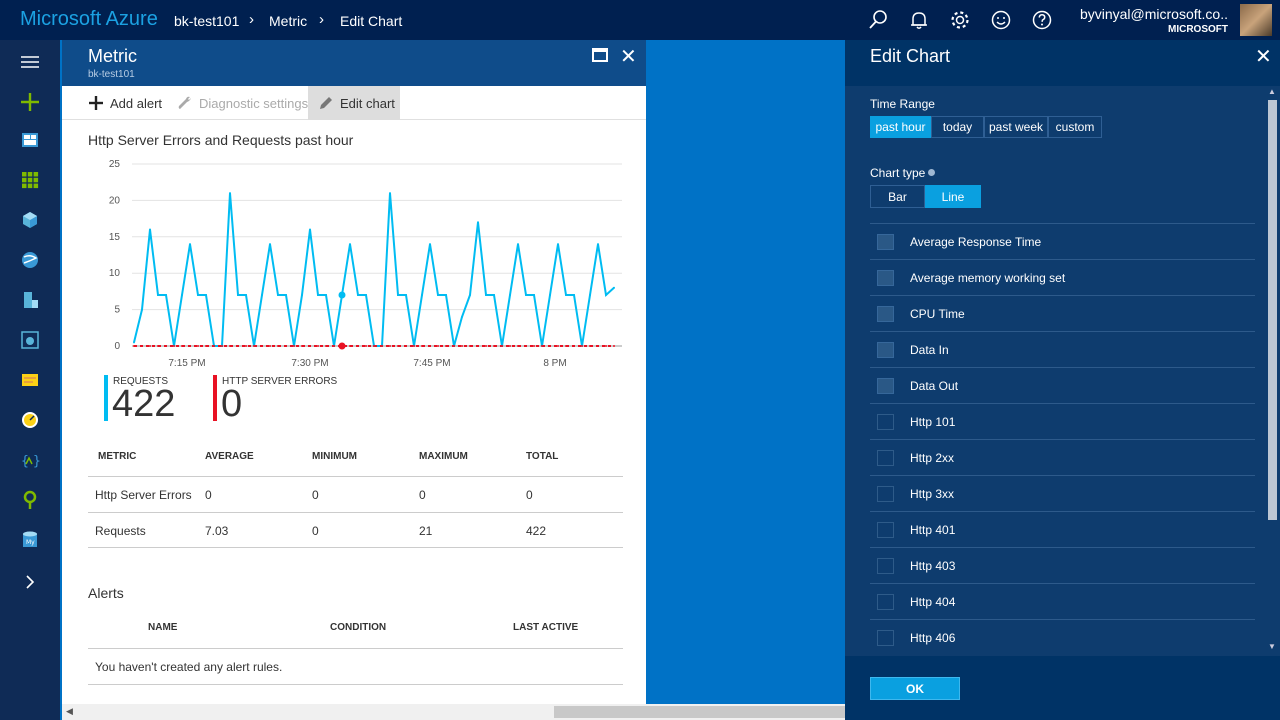 The height and width of the screenshot is (720, 1280). What do you see at coordinates (1062, 313) in the screenshot?
I see `metric-option-cpu-time: CPU Time` at bounding box center [1062, 313].